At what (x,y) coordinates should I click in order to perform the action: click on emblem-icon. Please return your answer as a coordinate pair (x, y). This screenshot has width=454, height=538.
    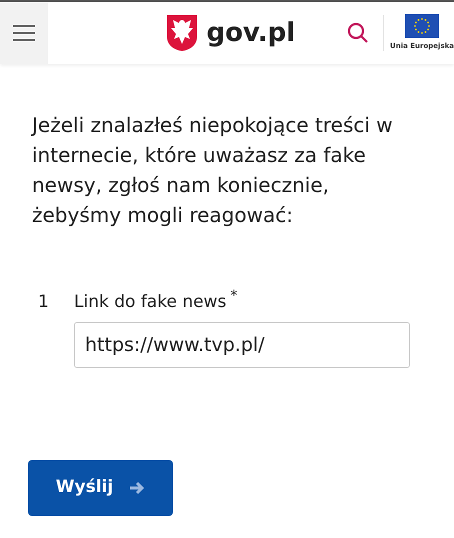
    Looking at the image, I should click on (182, 33).